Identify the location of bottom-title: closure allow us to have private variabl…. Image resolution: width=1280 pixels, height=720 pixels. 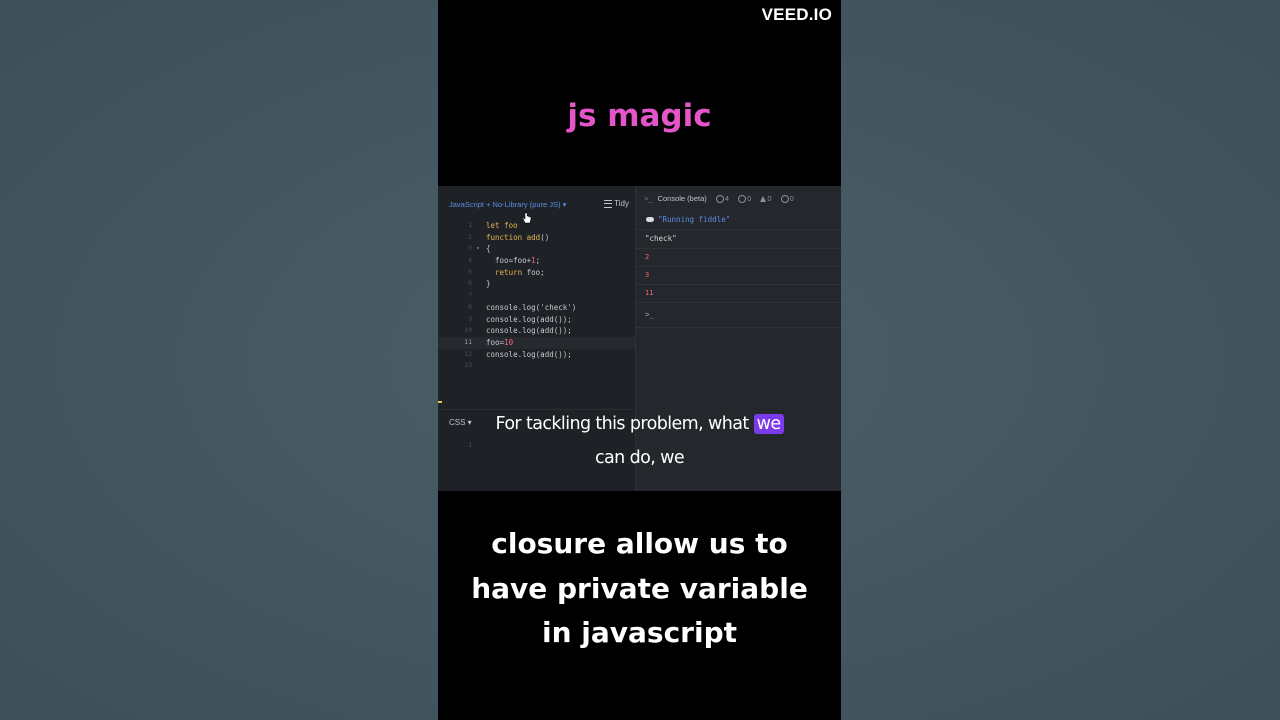
(639, 589).